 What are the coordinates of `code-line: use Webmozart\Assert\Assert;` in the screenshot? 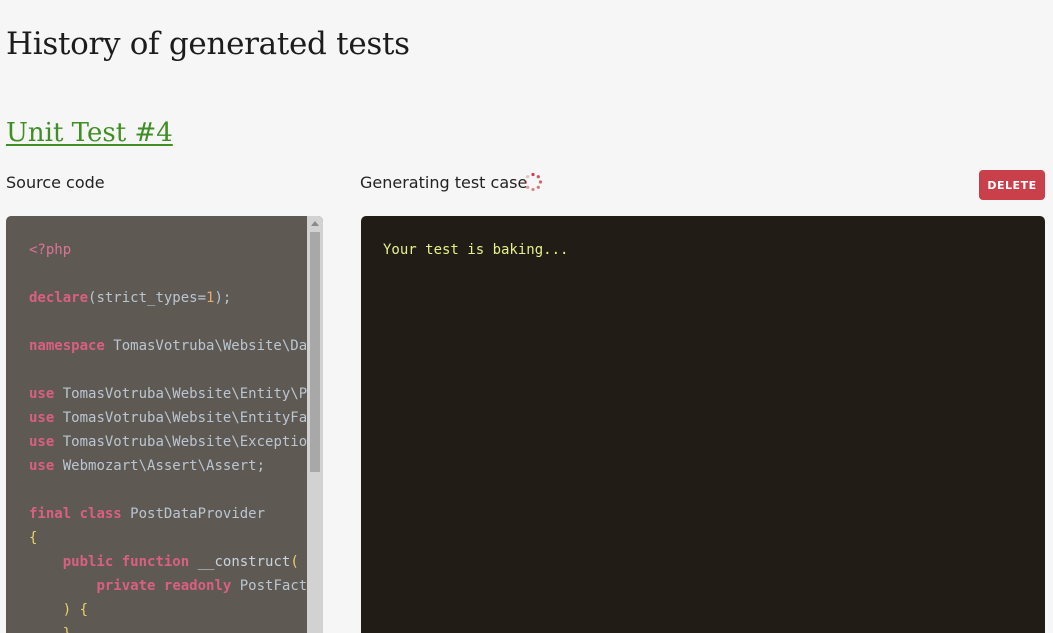 It's located at (168, 466).